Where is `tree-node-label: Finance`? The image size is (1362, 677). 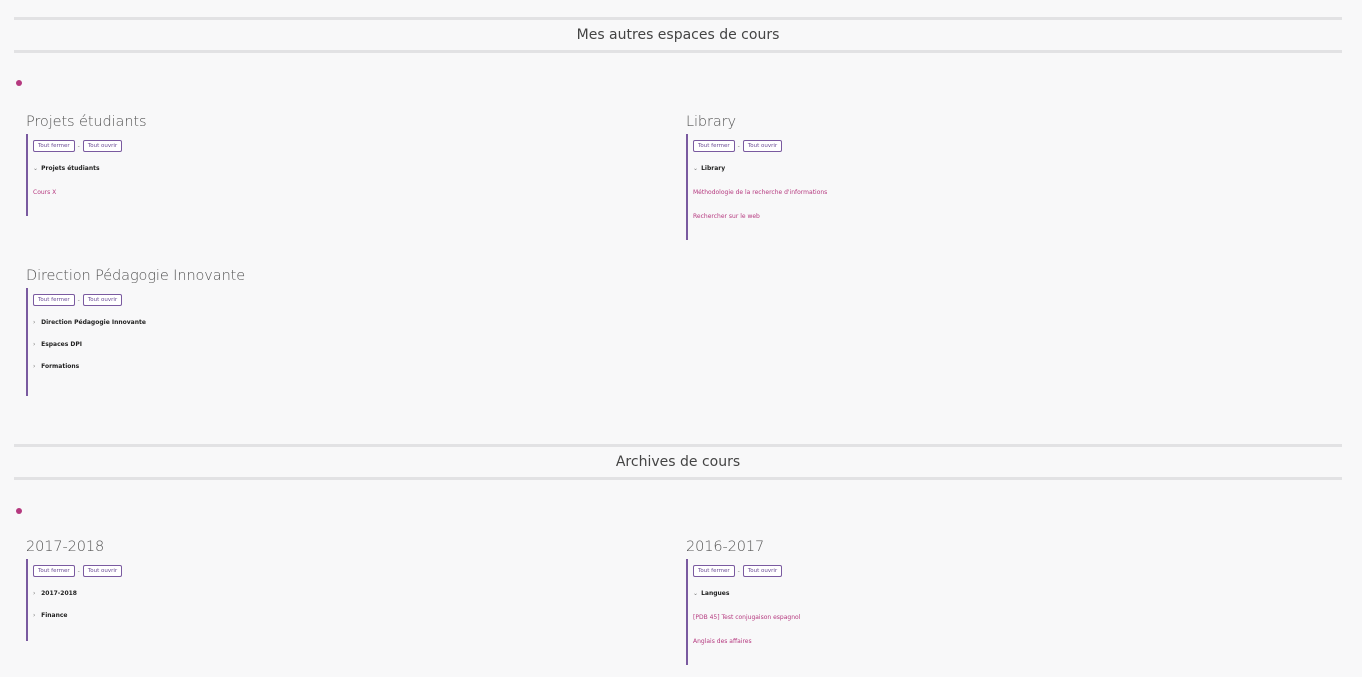
tree-node-label: Finance is located at coordinates (54, 615).